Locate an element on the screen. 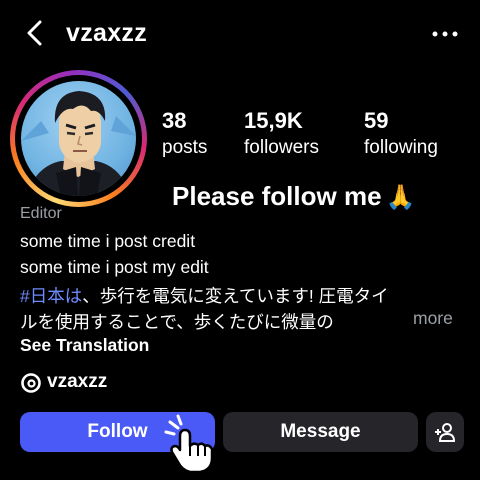 The image size is (480, 480). message-button: Message is located at coordinates (320, 432).